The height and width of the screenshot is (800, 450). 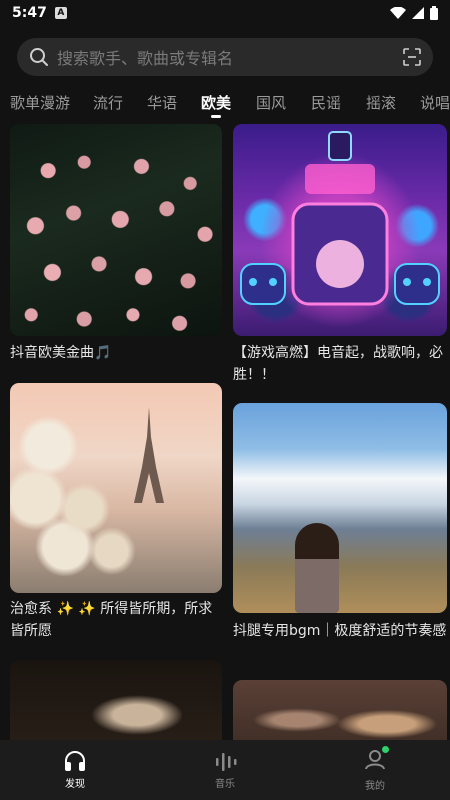 I want to click on search-input: 搜索歌手、歌曲或专辑名, so click(x=230, y=57).